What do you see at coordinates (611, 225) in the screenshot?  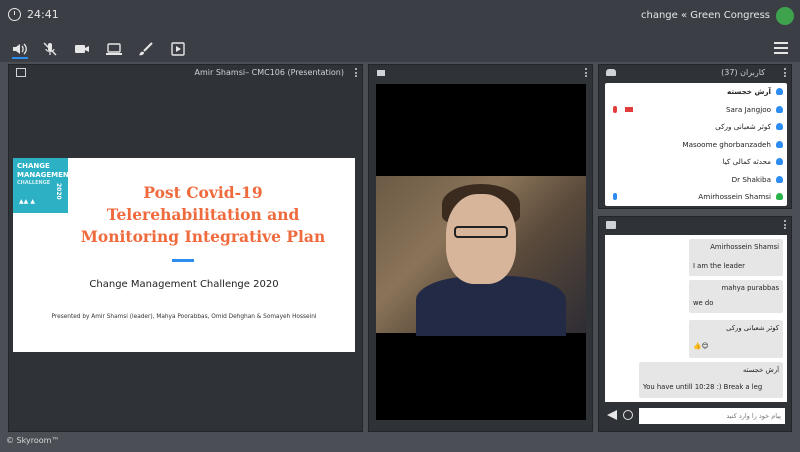 I see `chat-icon` at bounding box center [611, 225].